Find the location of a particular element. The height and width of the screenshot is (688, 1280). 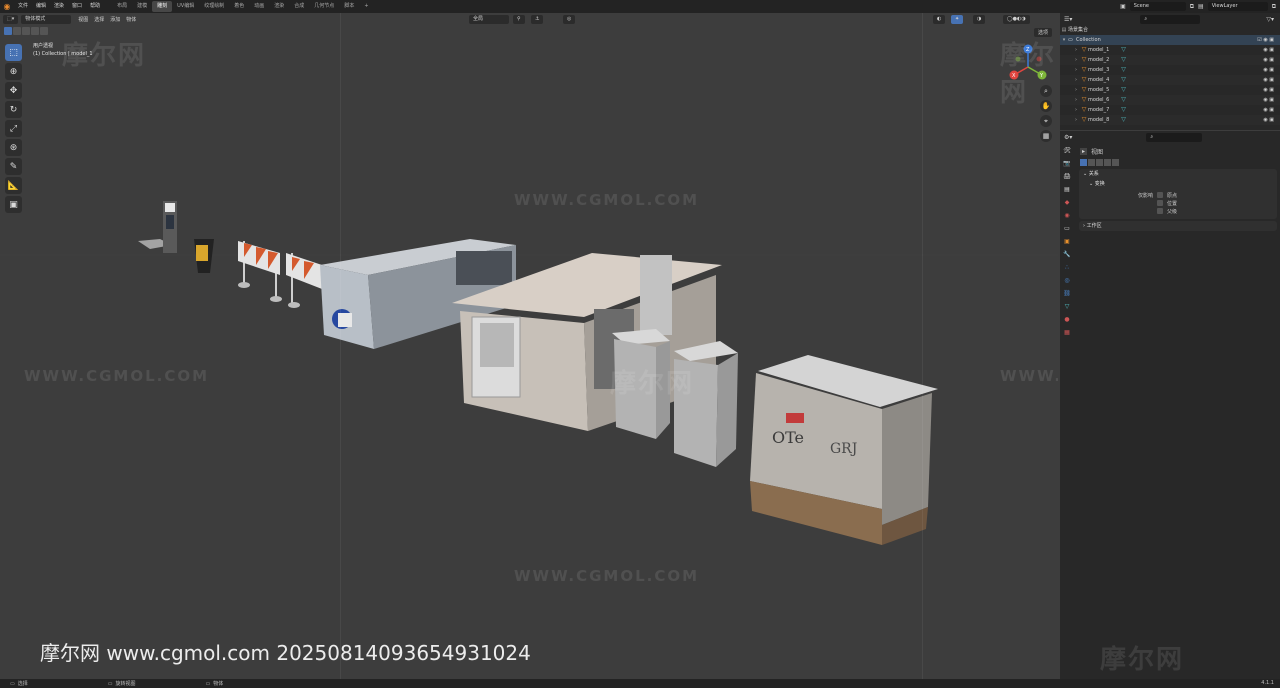

modifier-tab-icon: 🔧 is located at coordinates (1067, 254).